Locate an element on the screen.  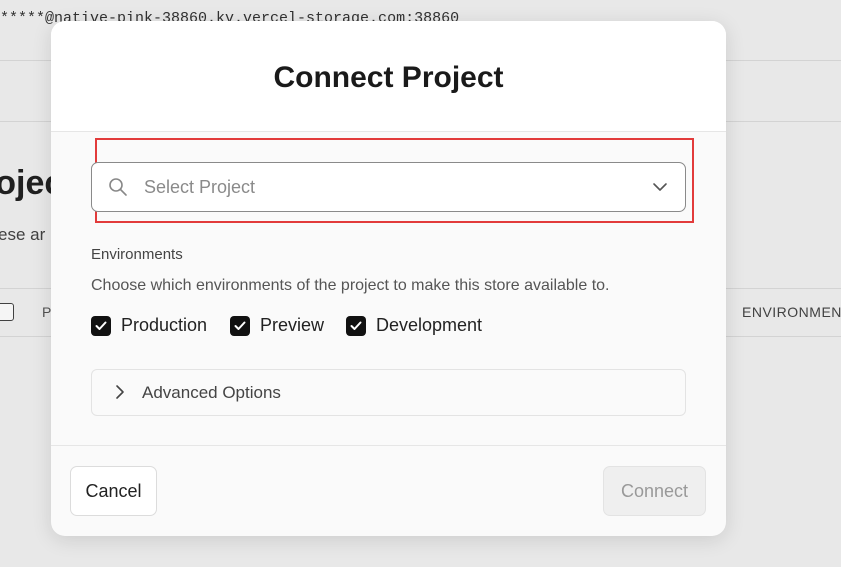
chevron-down-icon is located at coordinates (660, 187).